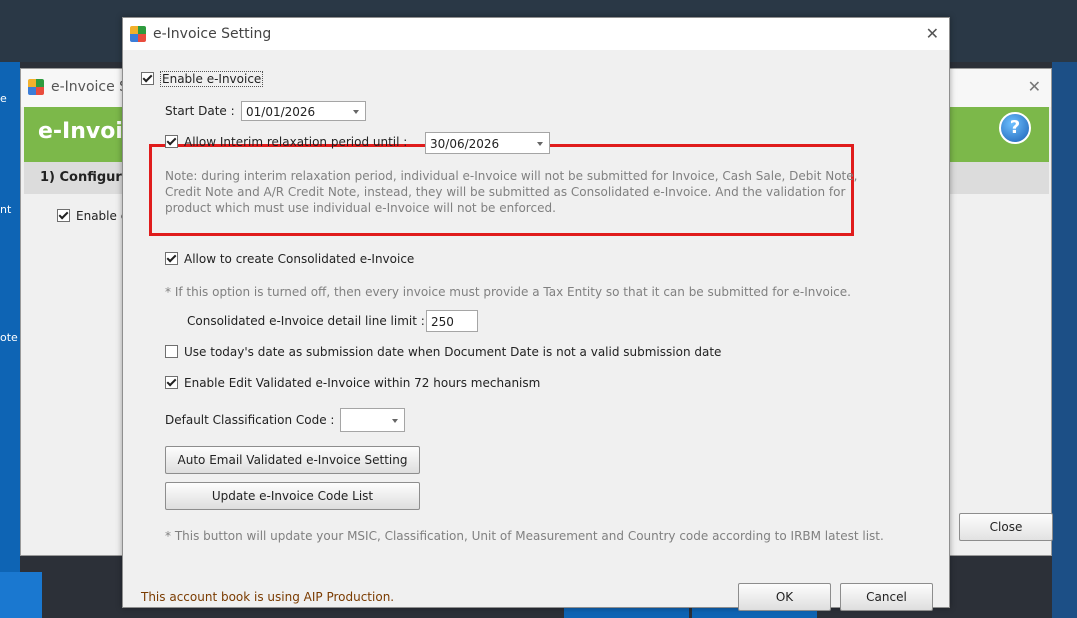 Image resolution: width=1077 pixels, height=618 pixels. I want to click on close-button: Close, so click(1006, 527).